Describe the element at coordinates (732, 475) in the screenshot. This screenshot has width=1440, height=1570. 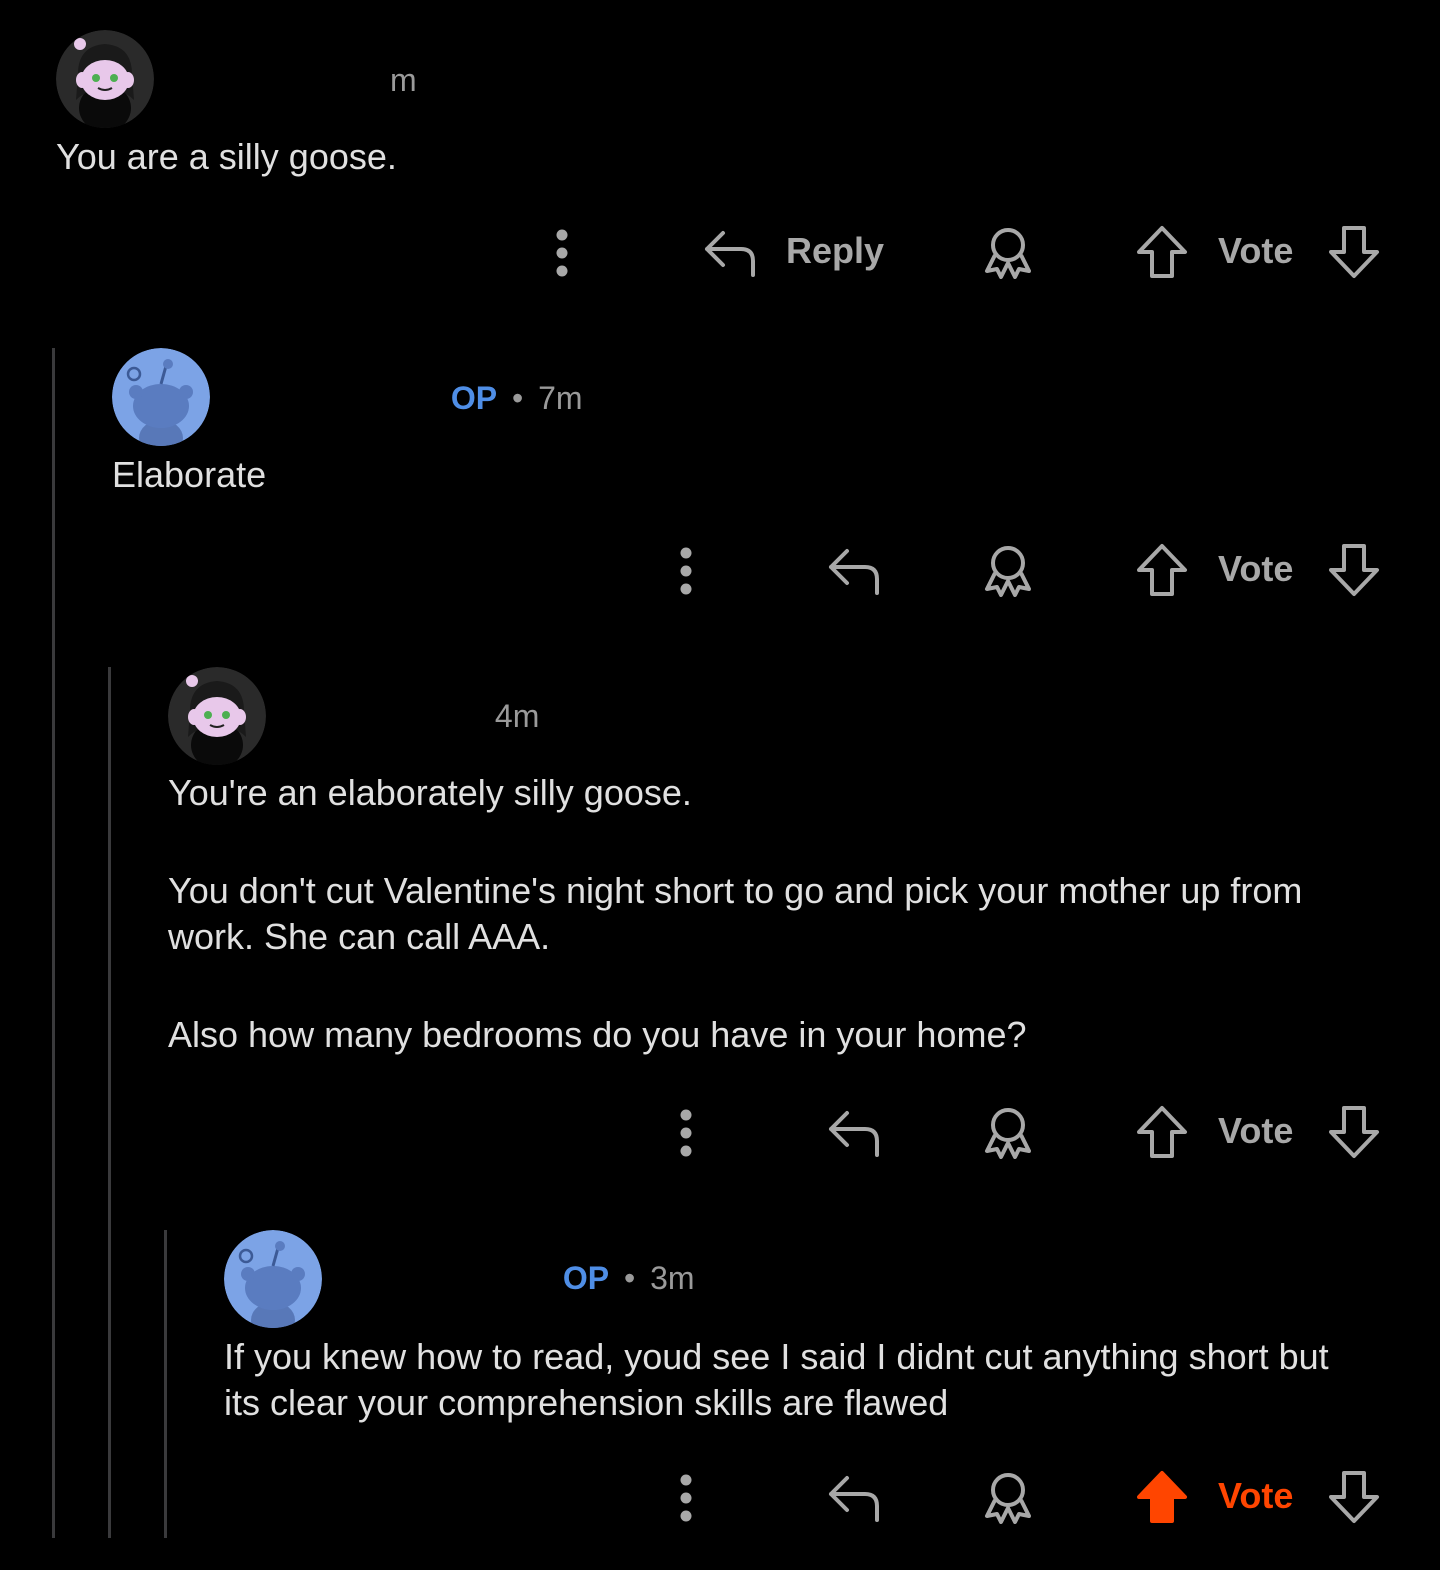
I see `comment-body: Elaborate` at that location.